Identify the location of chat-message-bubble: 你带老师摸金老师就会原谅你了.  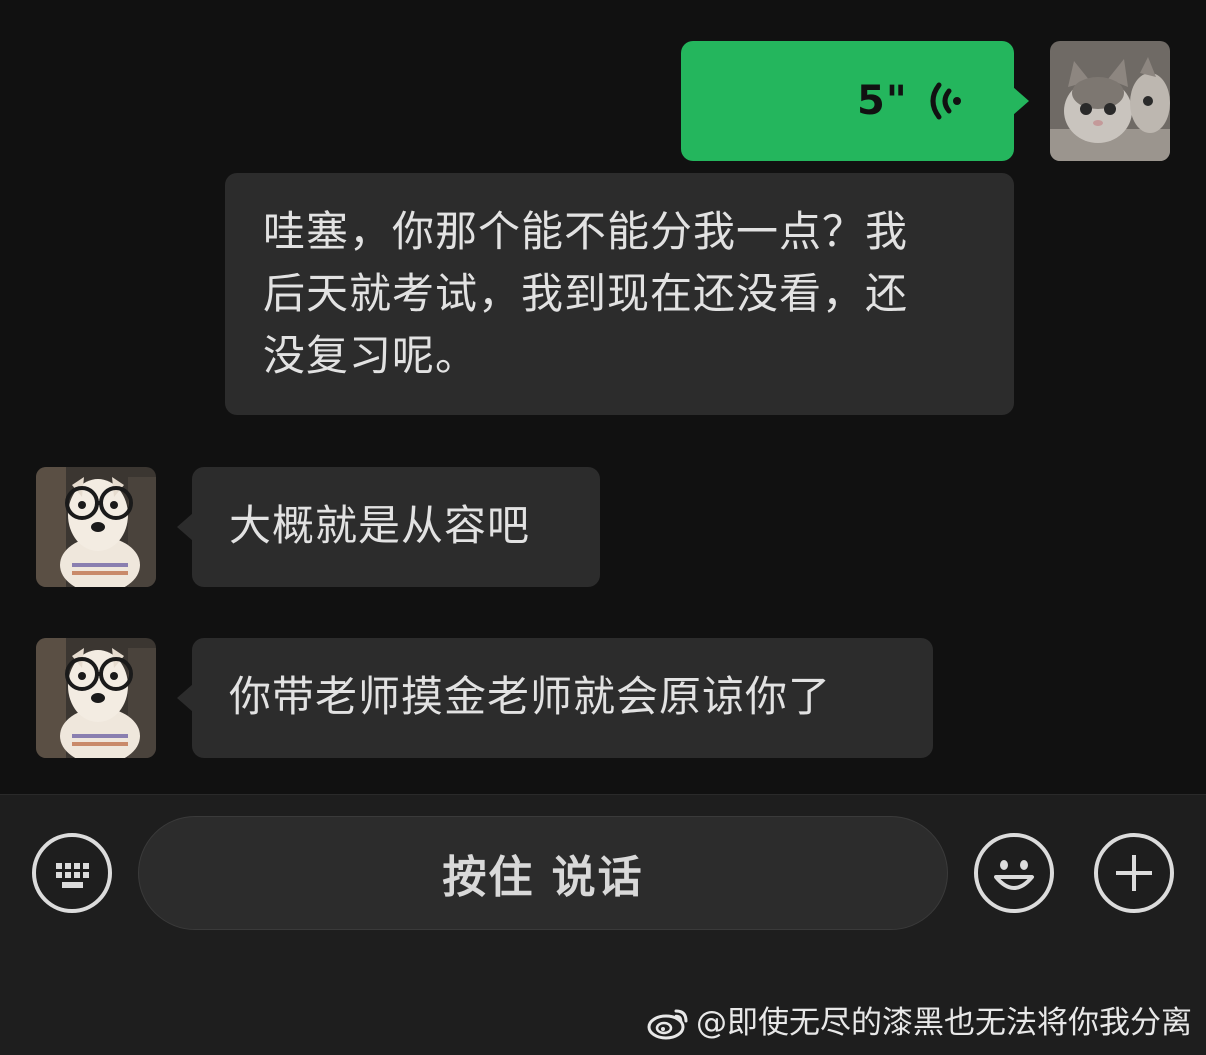
(562, 698).